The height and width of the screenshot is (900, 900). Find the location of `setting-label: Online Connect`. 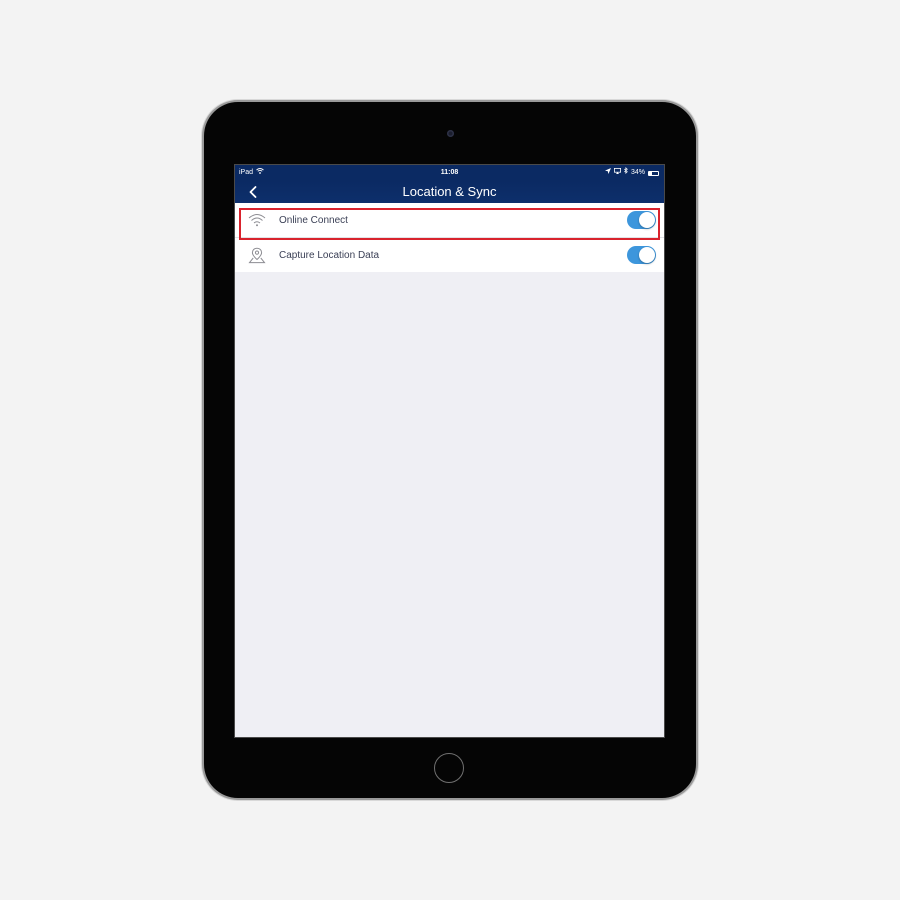

setting-label: Online Connect is located at coordinates (313, 220).